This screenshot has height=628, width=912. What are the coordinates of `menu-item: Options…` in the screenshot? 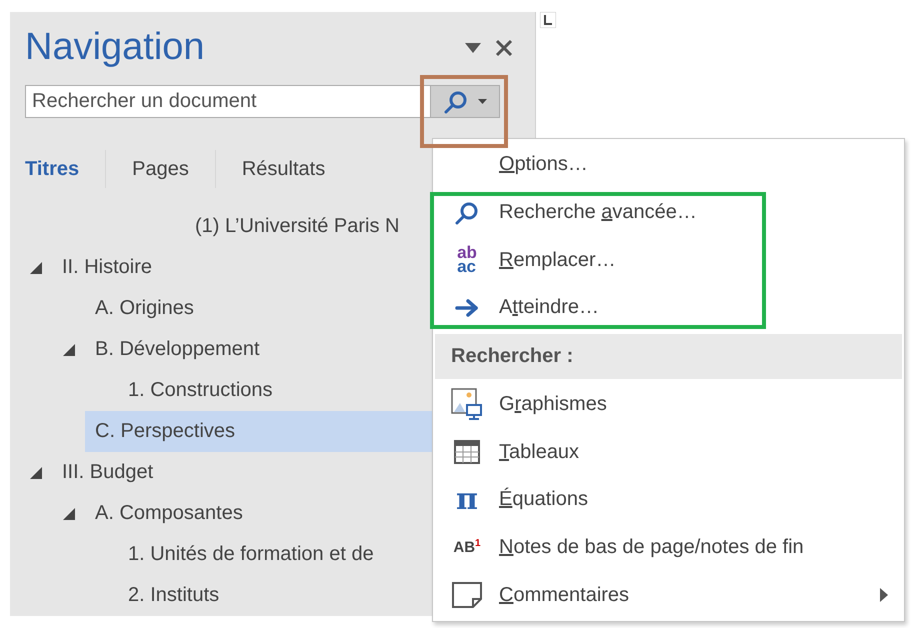 It's located at (668, 165).